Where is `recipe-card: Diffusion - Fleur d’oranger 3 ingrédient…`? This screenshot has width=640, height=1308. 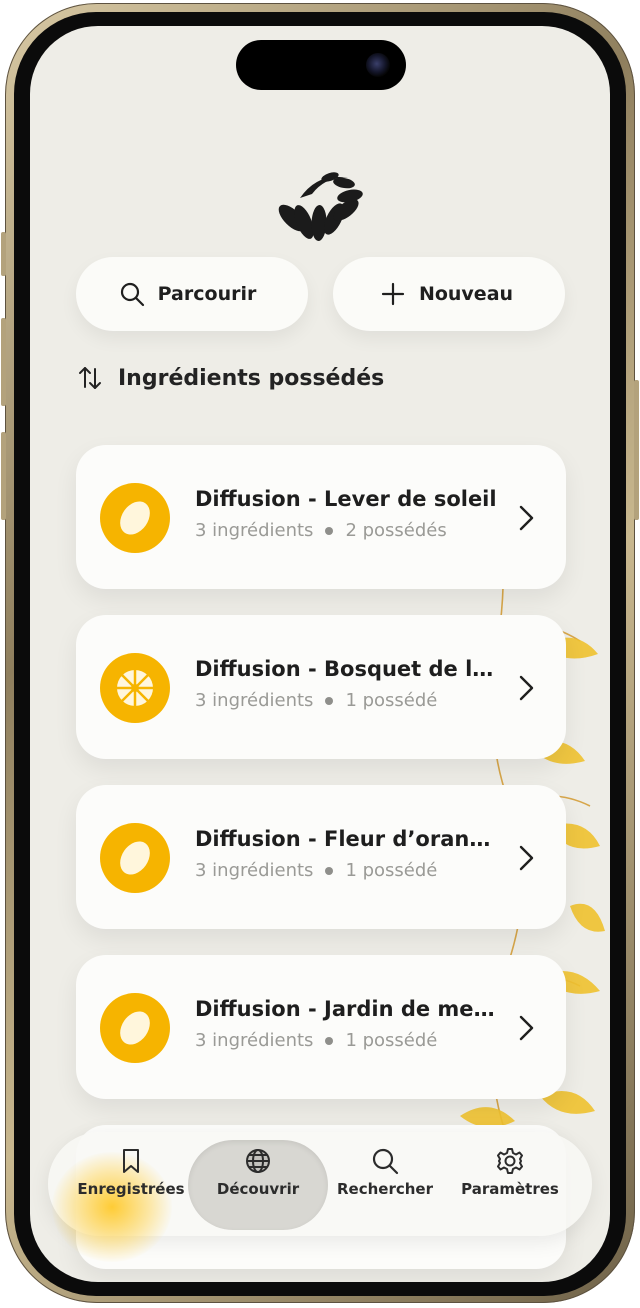 recipe-card: Diffusion - Fleur d’oranger 3 ingrédient… is located at coordinates (321, 857).